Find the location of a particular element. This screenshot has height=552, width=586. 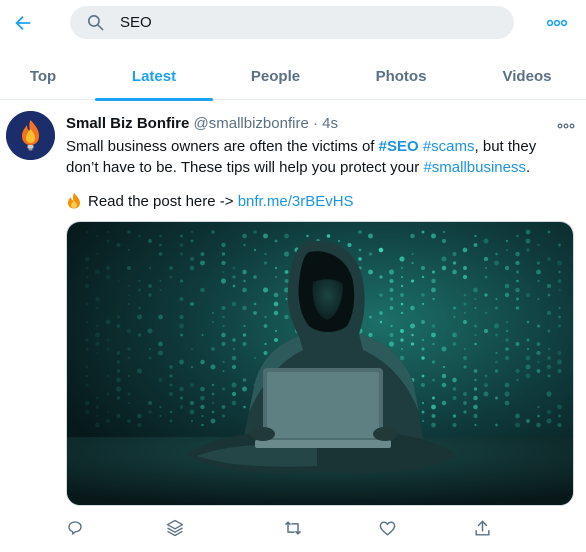

hashtag-smallbusiness: #smallbusiness is located at coordinates (474, 167).